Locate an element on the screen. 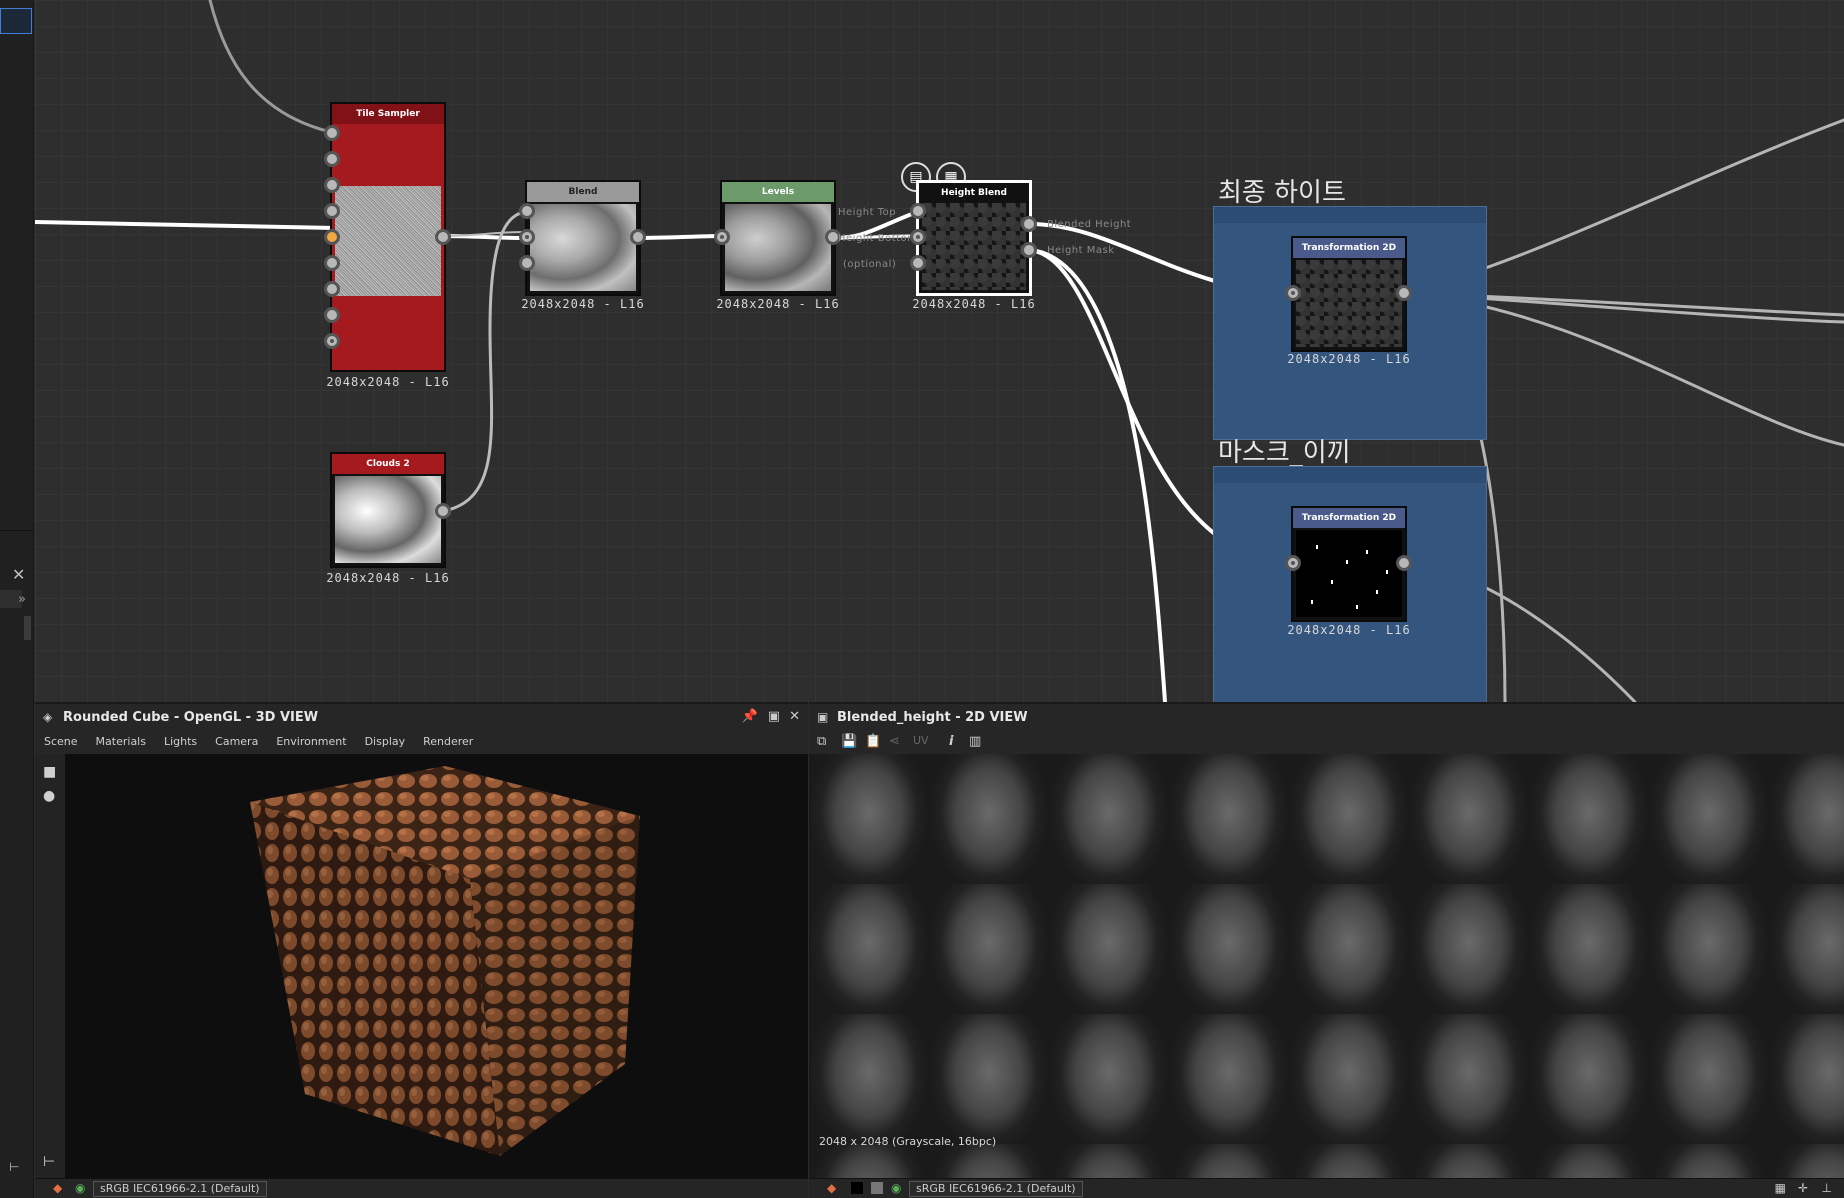  panel-header: ◈ Rounded Cube - OpenGL - 3D VIEW 📌 ▣ ✕ is located at coordinates (421, 716).